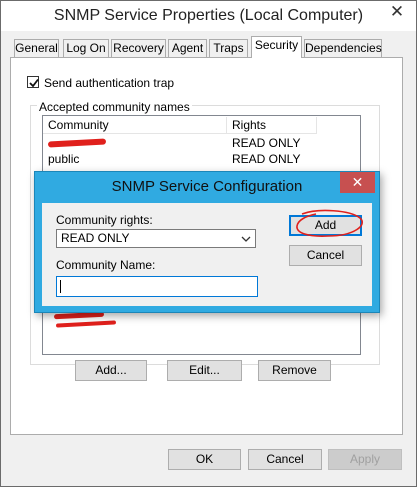 Image resolution: width=417 pixels, height=487 pixels. I want to click on send-auth-trap-checkbox, so click(33, 82).